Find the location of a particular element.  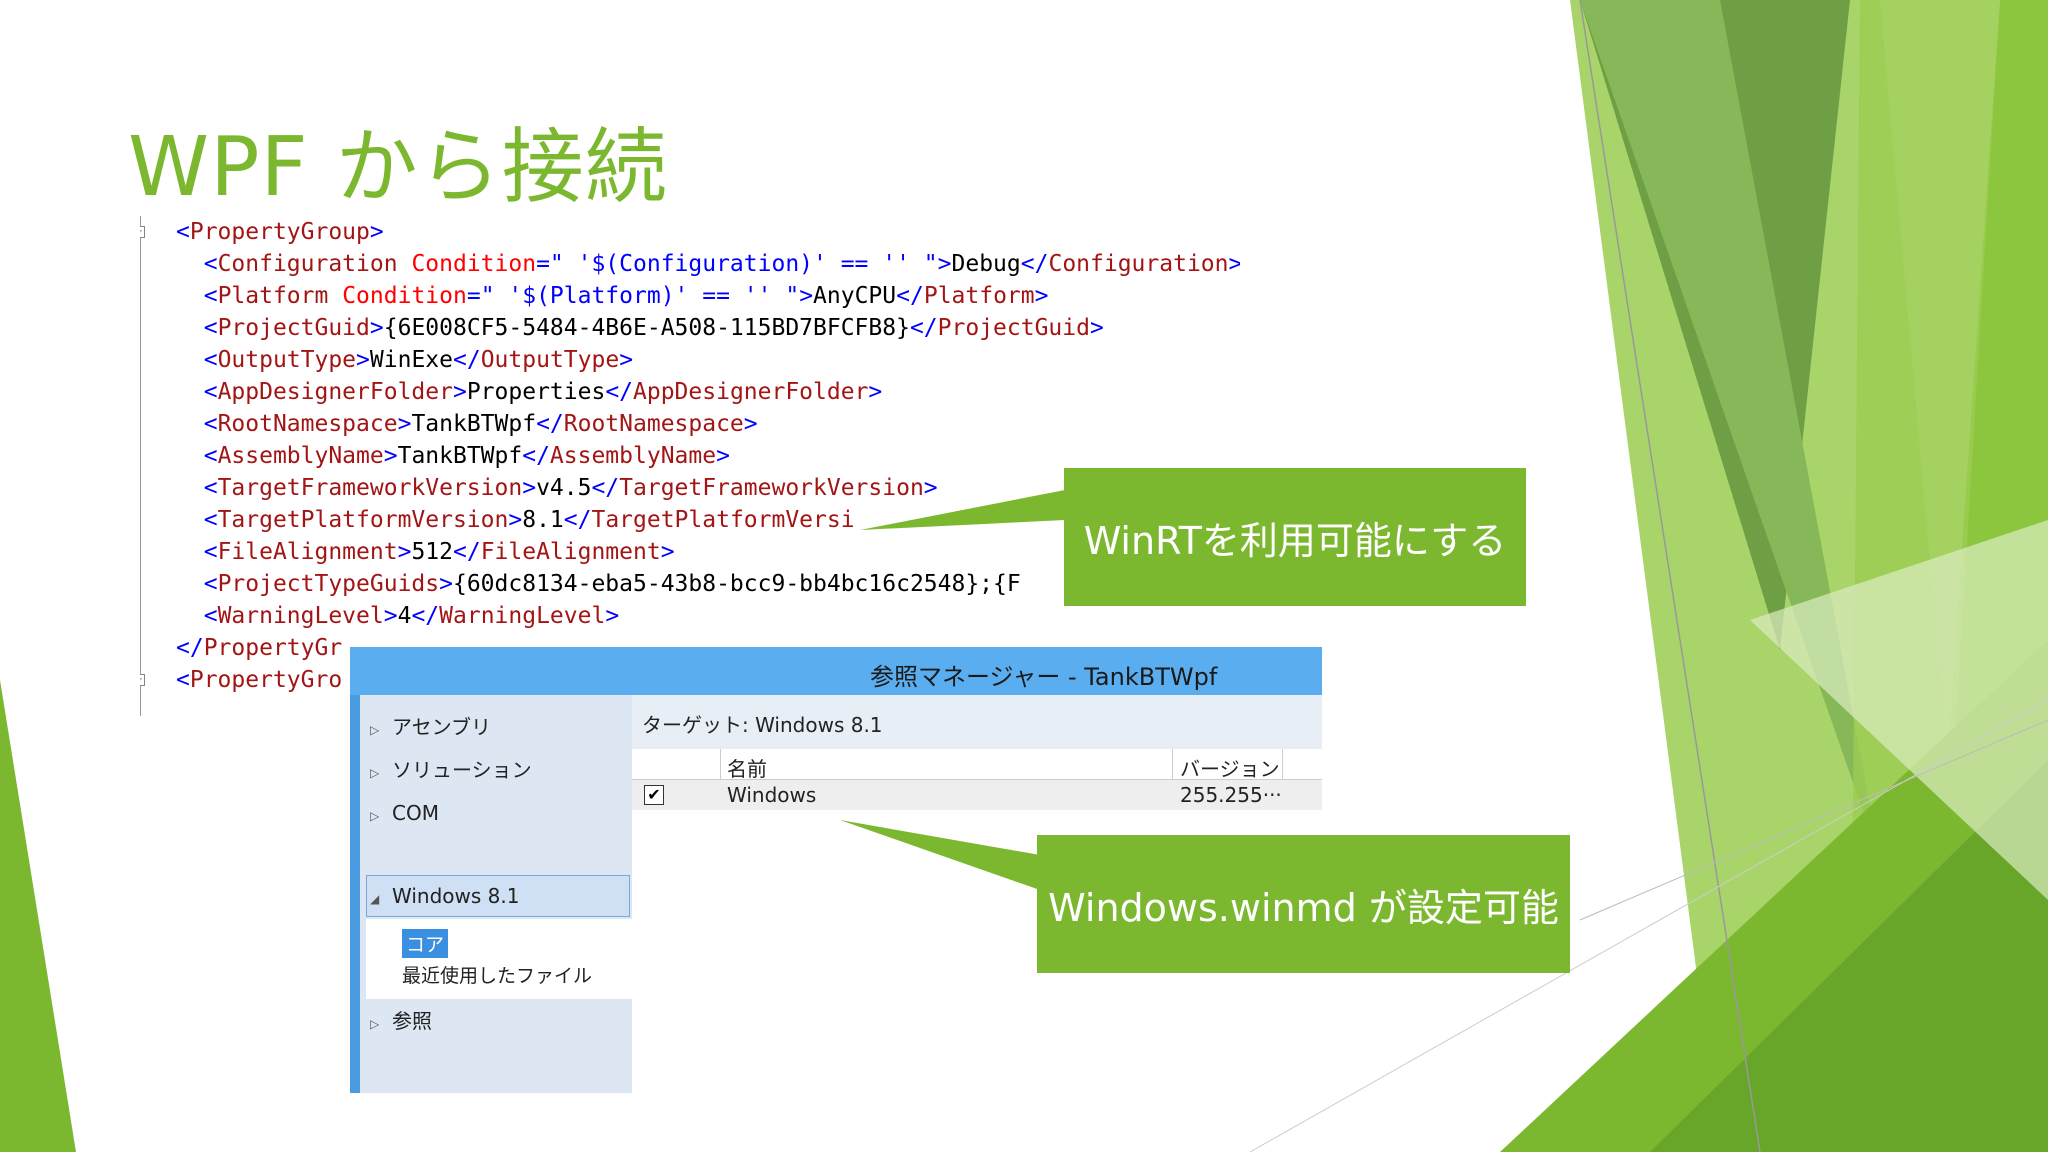

sidebar-item-label: 参照 is located at coordinates (412, 1021).